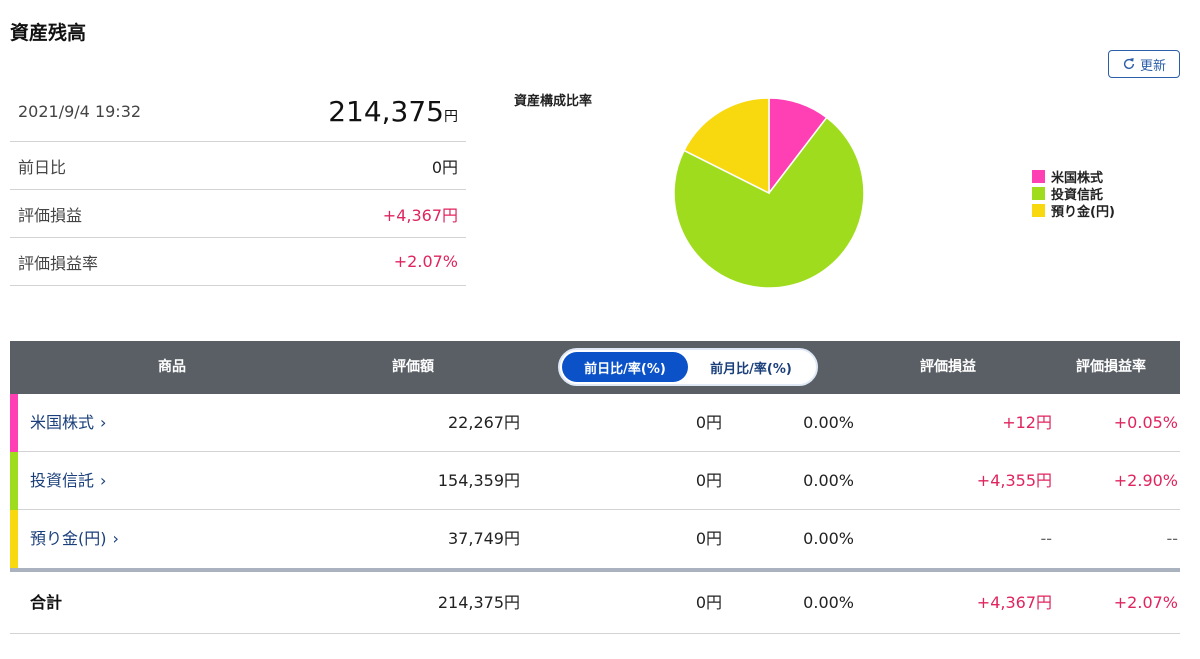  Describe the element at coordinates (708, 602) in the screenshot. I see `total-change: 0円` at that location.